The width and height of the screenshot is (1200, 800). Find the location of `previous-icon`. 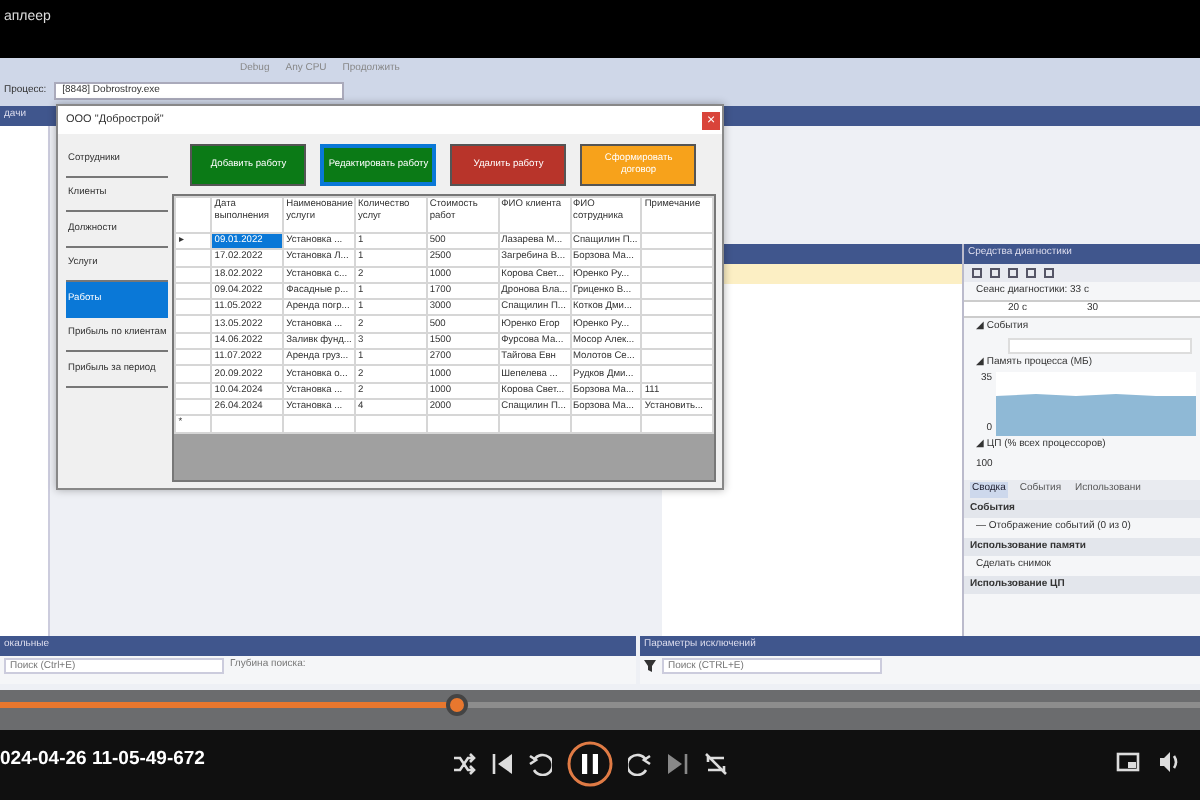

previous-icon is located at coordinates (502, 764).